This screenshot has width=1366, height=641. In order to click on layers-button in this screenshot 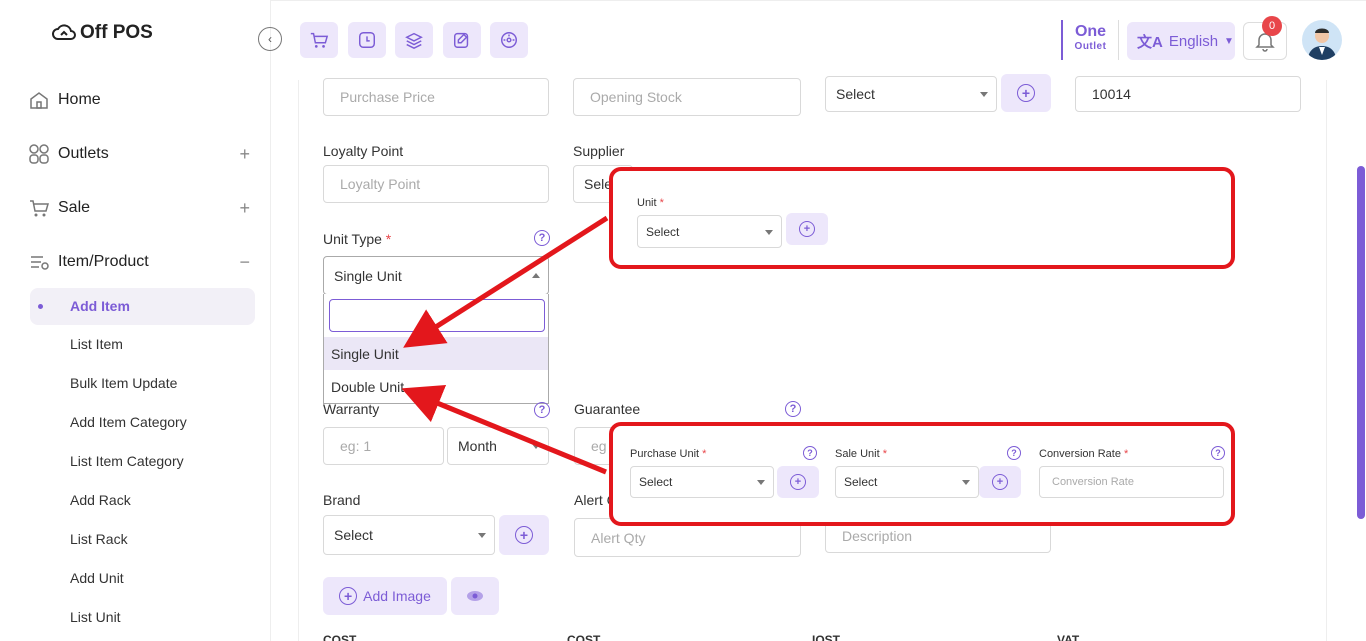, I will do `click(414, 40)`.